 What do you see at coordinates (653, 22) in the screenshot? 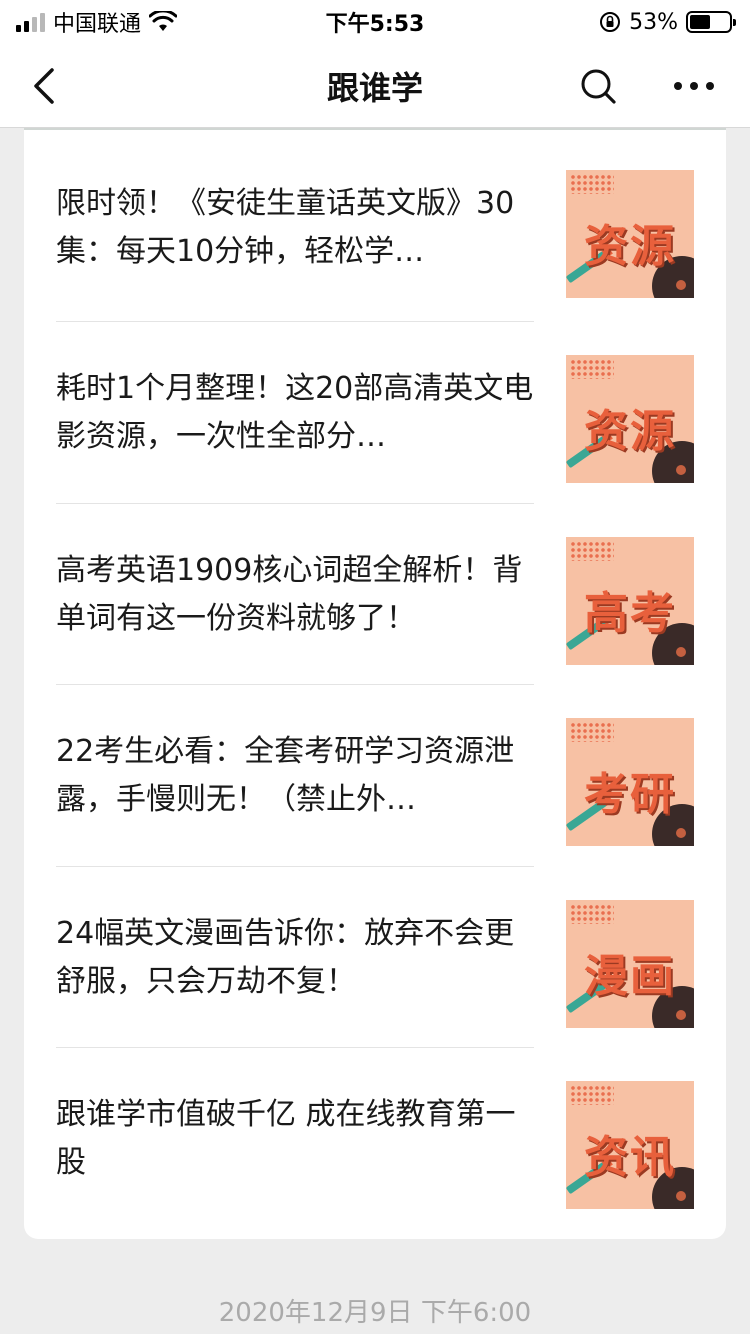
I see `battery-percent: 53%` at bounding box center [653, 22].